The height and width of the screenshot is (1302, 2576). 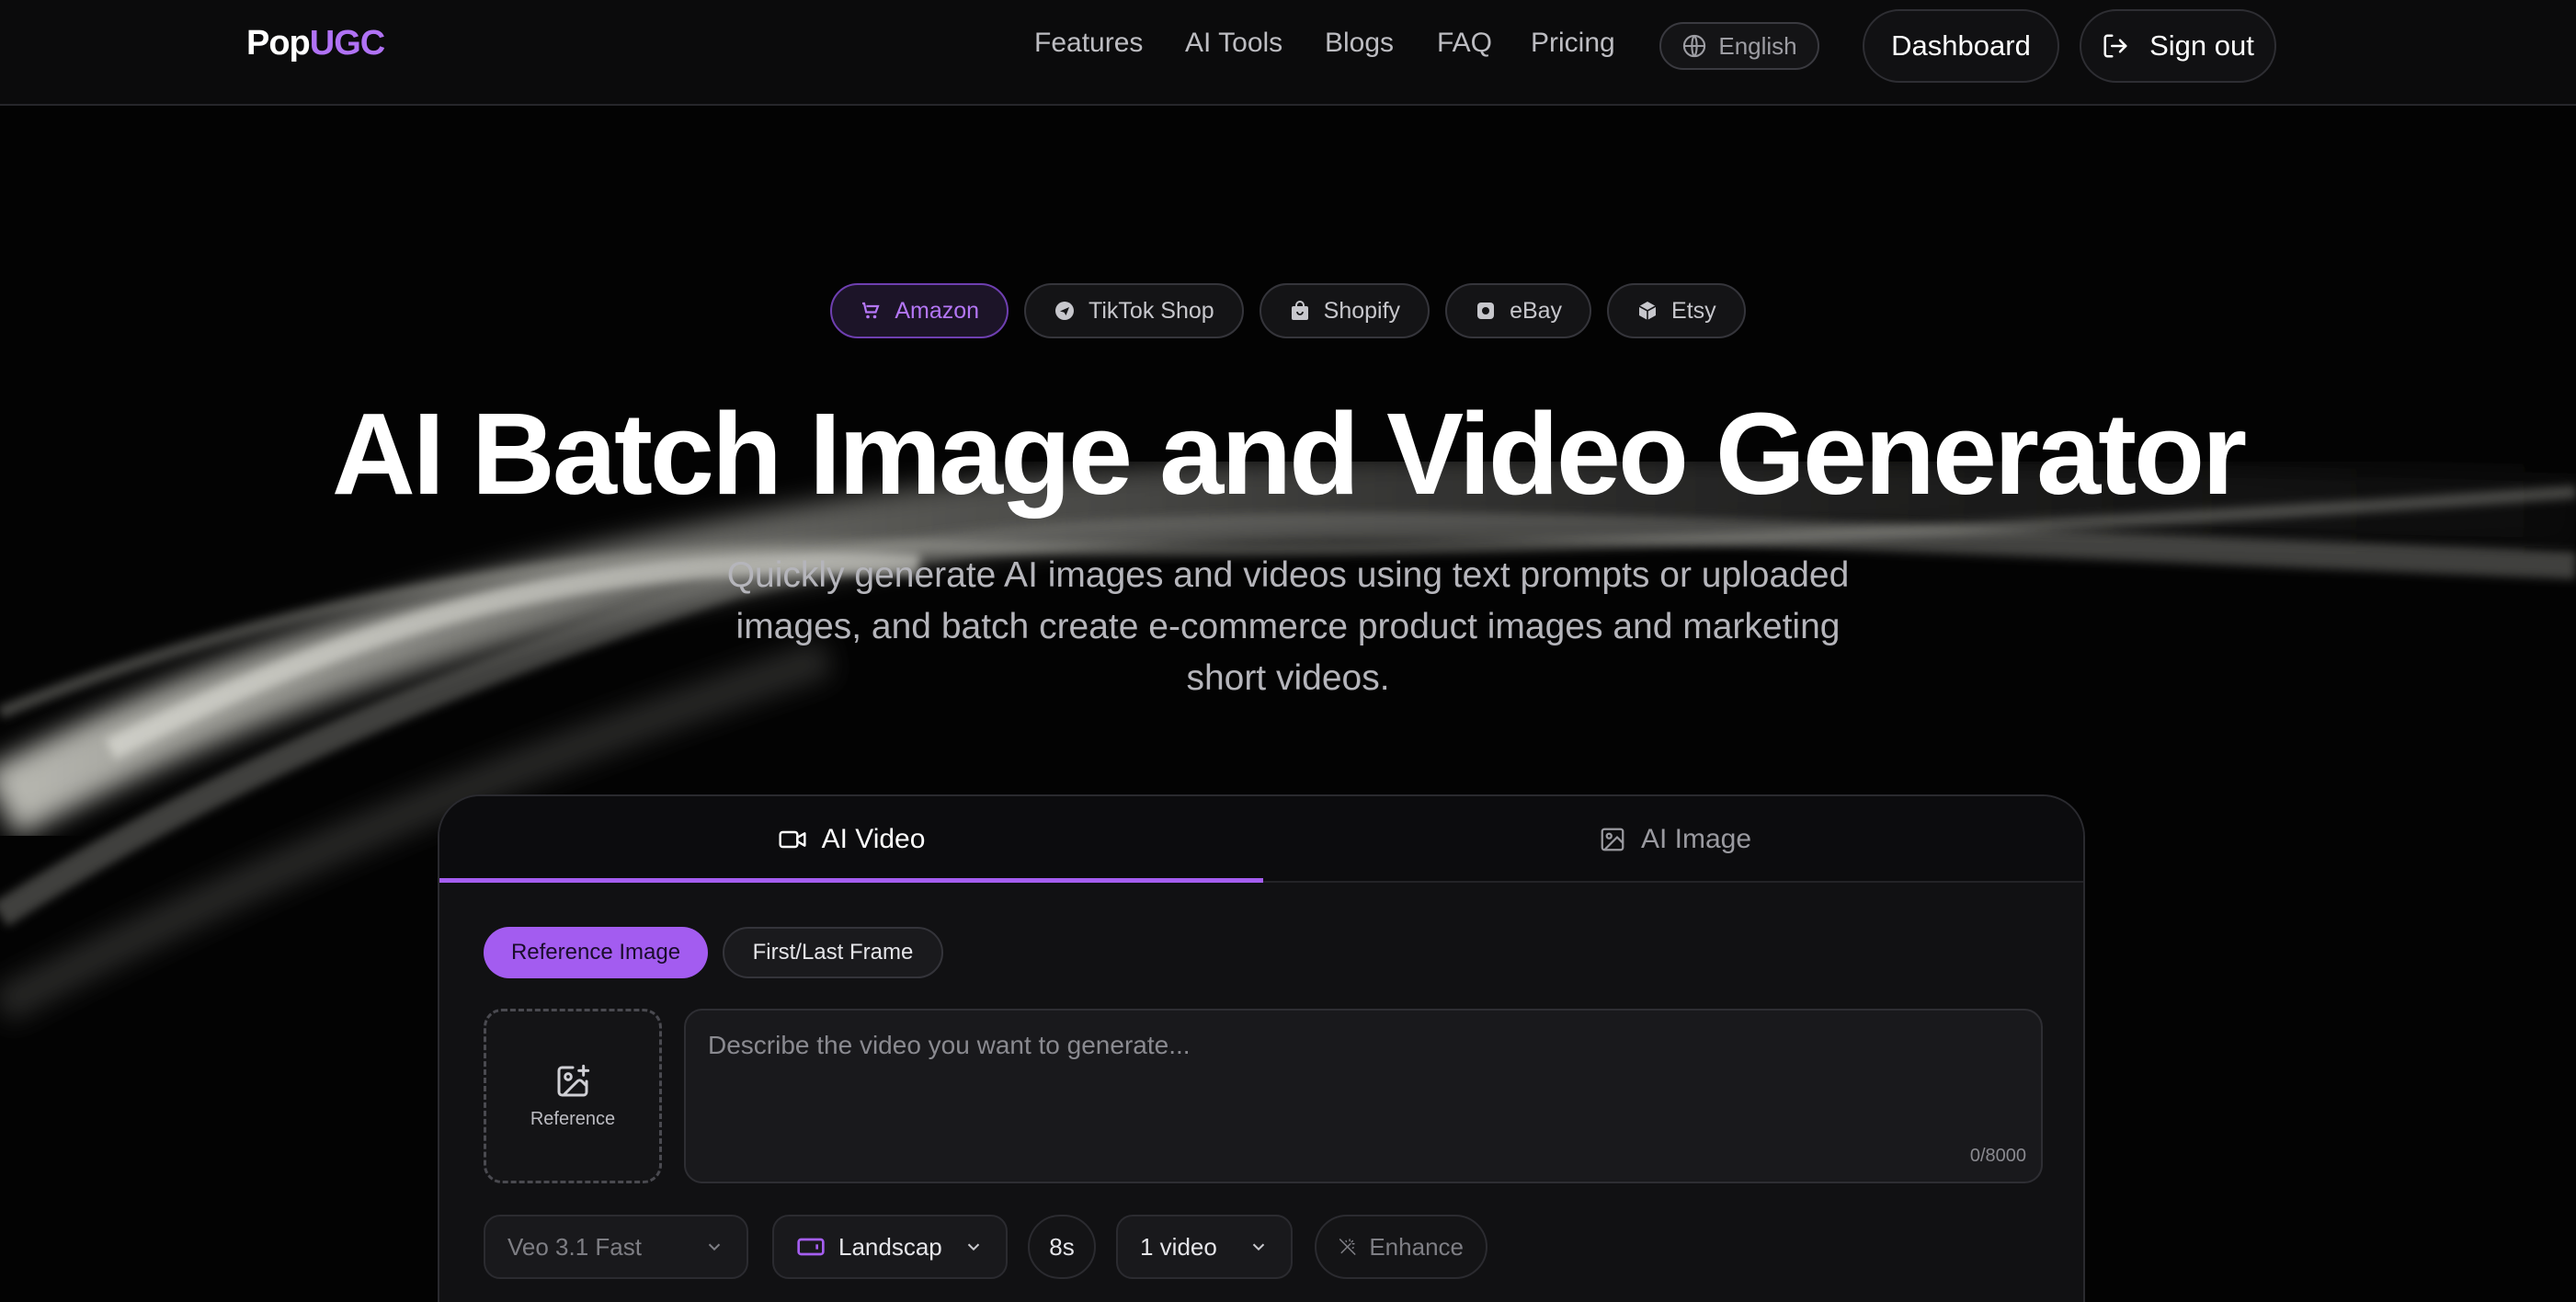 I want to click on log-out-icon, so click(x=2115, y=46).